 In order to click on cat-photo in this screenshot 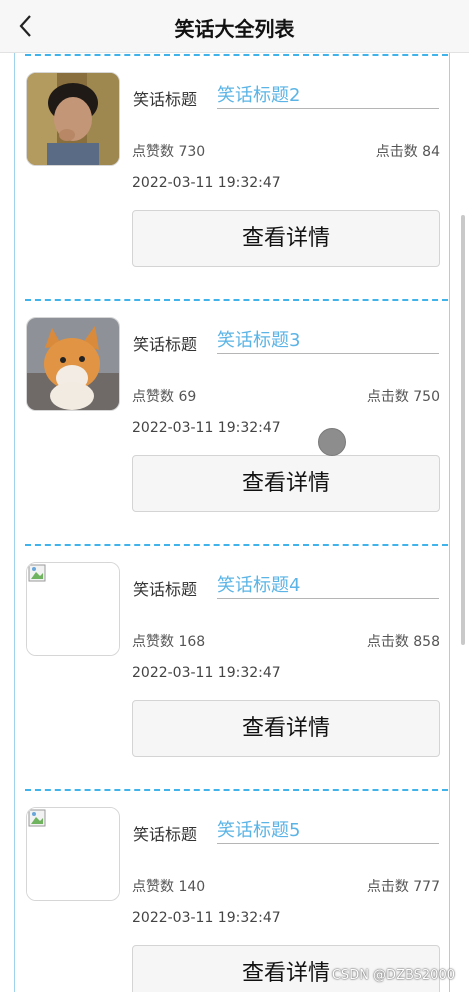, I will do `click(73, 364)`.